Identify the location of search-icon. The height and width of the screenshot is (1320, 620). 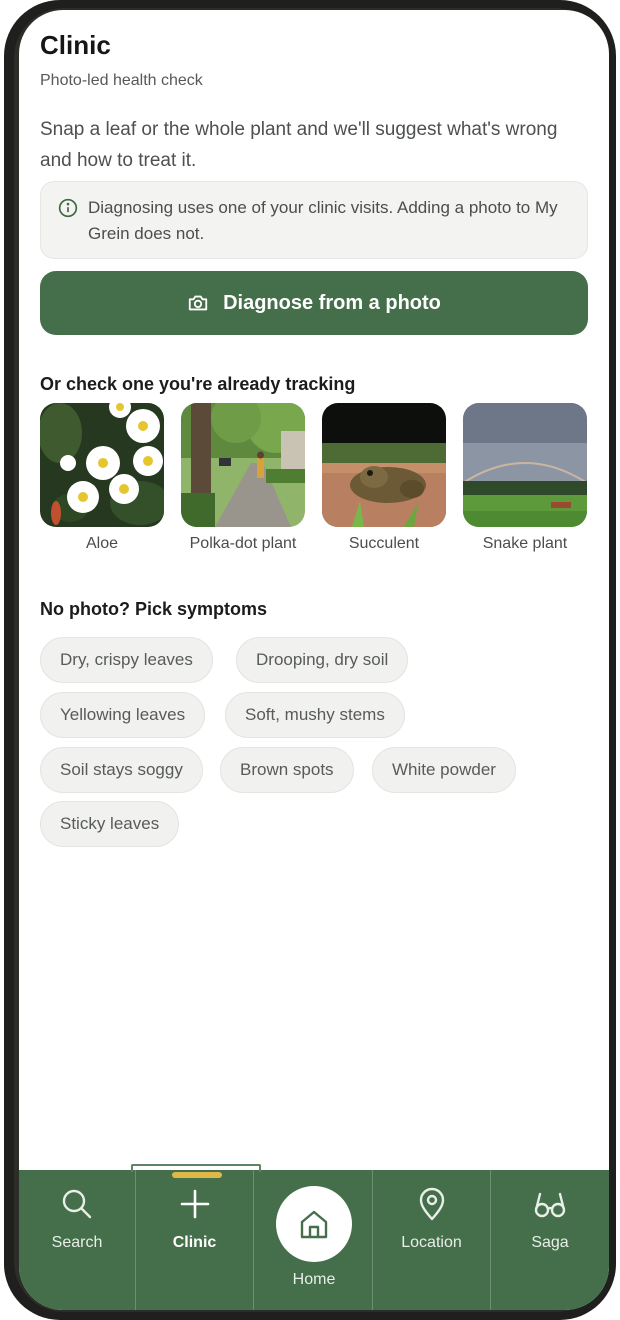
(77, 1204).